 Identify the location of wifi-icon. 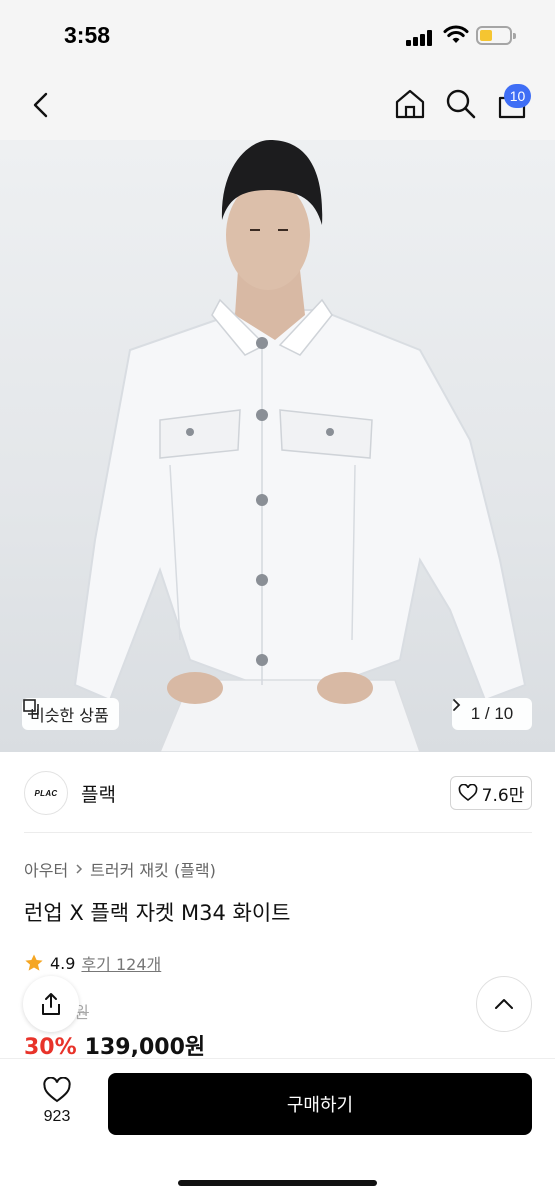
(456, 34).